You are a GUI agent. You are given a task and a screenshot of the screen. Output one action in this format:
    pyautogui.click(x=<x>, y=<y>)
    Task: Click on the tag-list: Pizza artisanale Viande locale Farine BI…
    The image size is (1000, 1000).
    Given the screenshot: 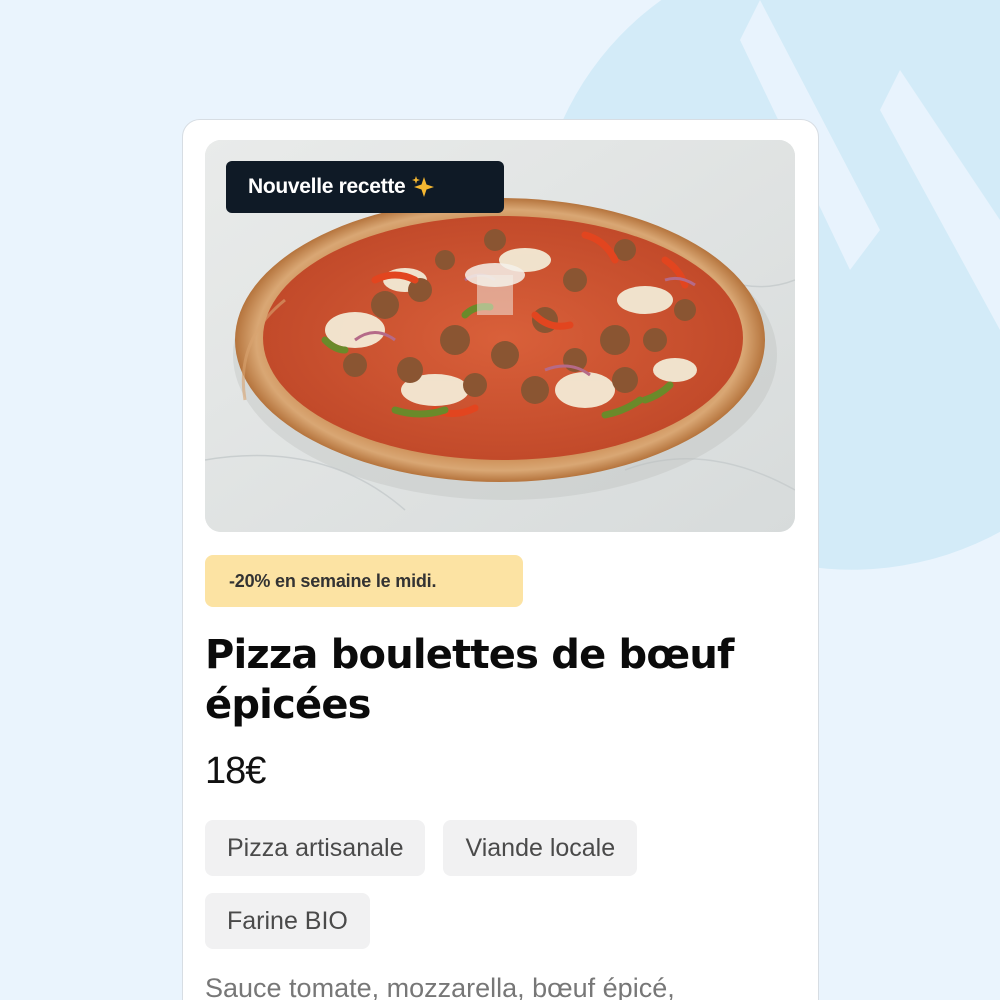 What is the action you would take?
    pyautogui.click(x=485, y=884)
    